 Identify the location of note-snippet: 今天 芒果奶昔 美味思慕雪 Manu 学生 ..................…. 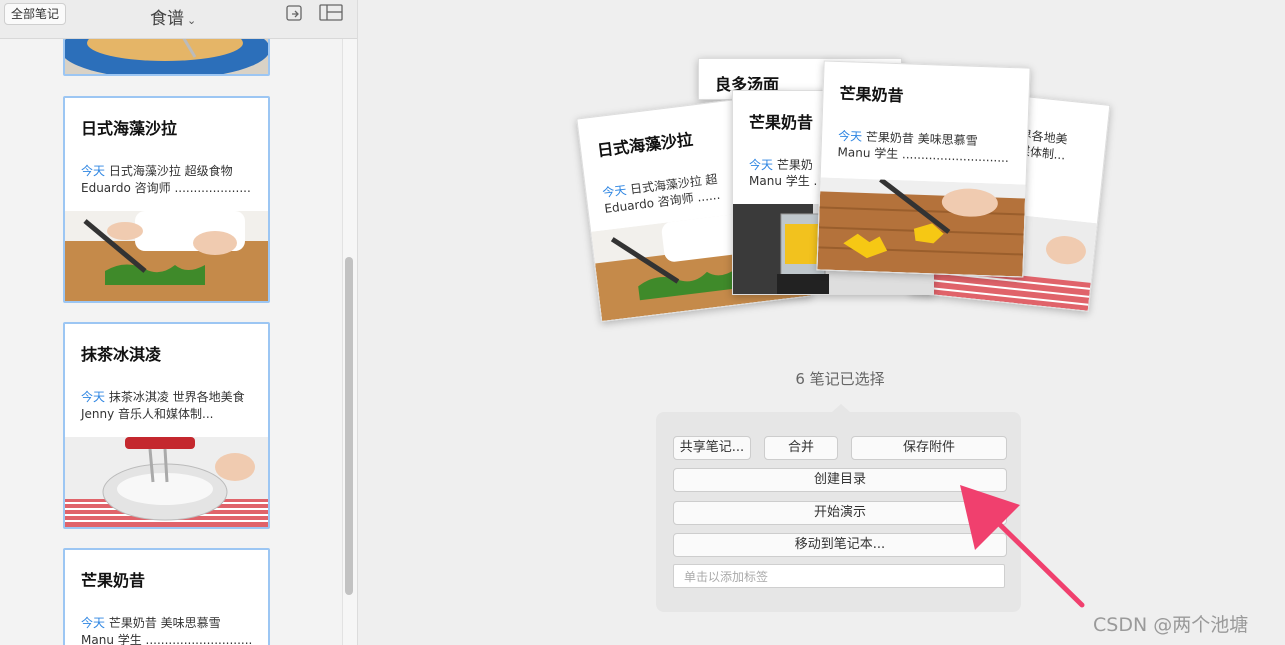
(169, 630).